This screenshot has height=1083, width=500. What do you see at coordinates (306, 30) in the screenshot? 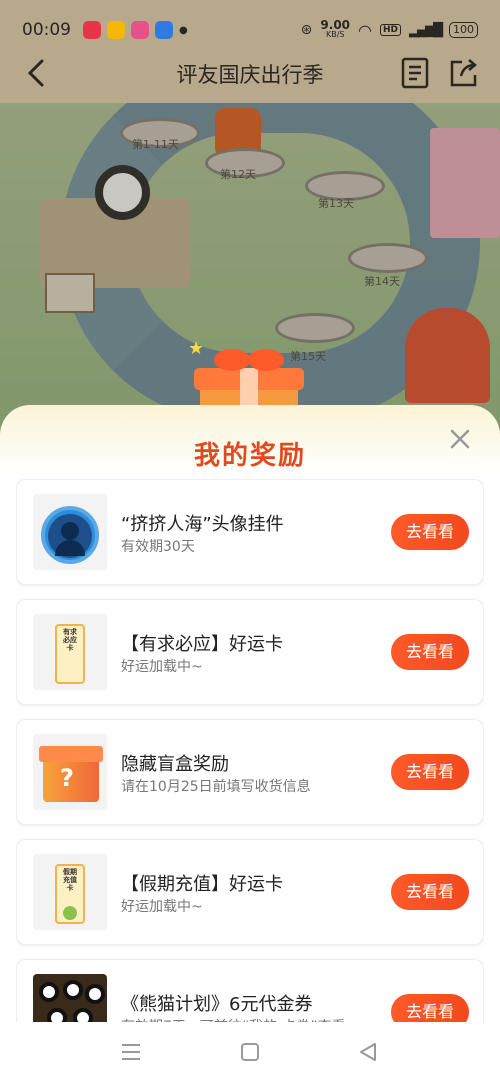
I see `nfc-icon: ⊛` at bounding box center [306, 30].